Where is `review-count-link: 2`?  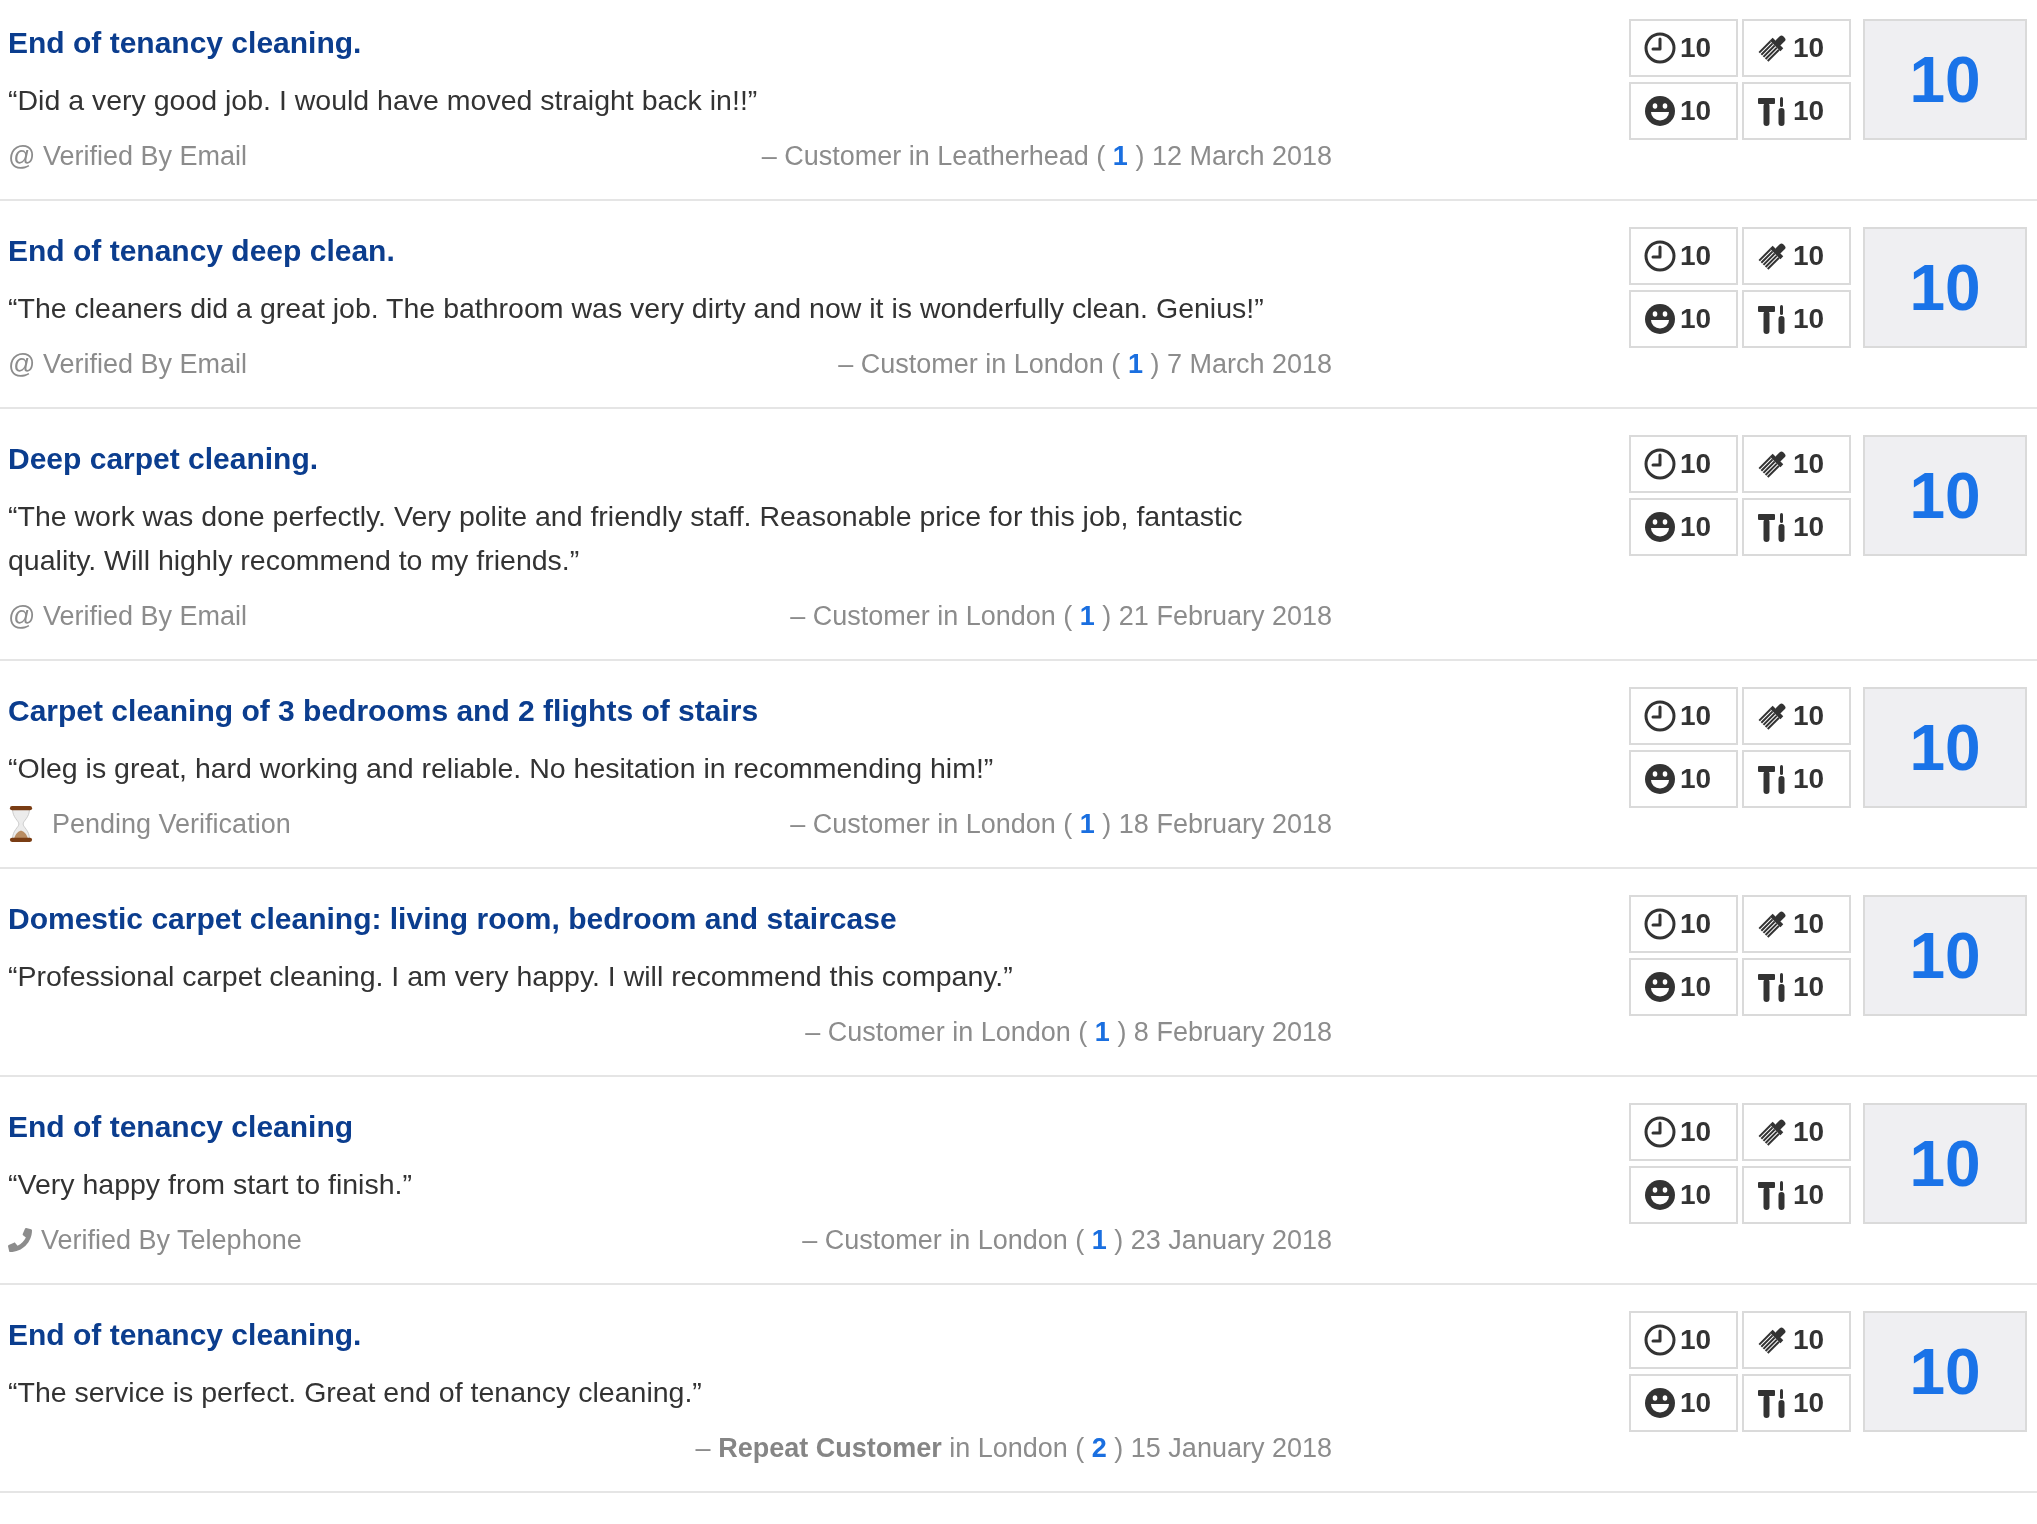
review-count-link: 2 is located at coordinates (1099, 1448).